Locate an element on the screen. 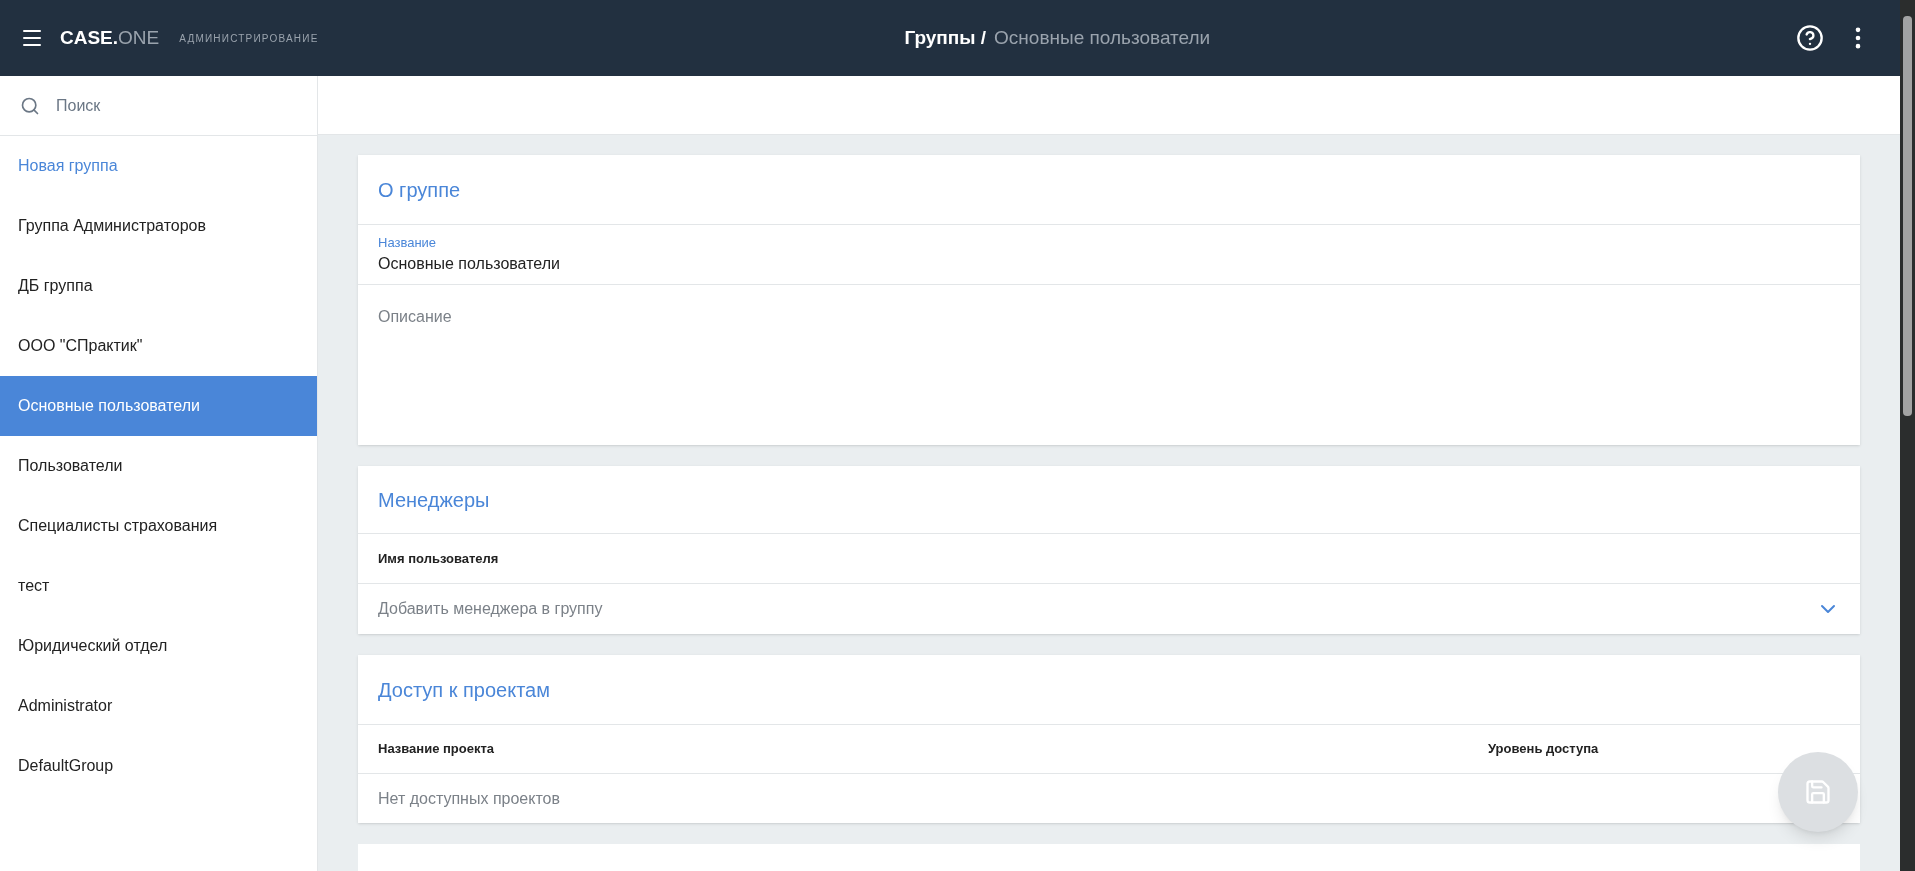 This screenshot has height=871, width=1915. sidebar-item: ДБ группа is located at coordinates (158, 286).